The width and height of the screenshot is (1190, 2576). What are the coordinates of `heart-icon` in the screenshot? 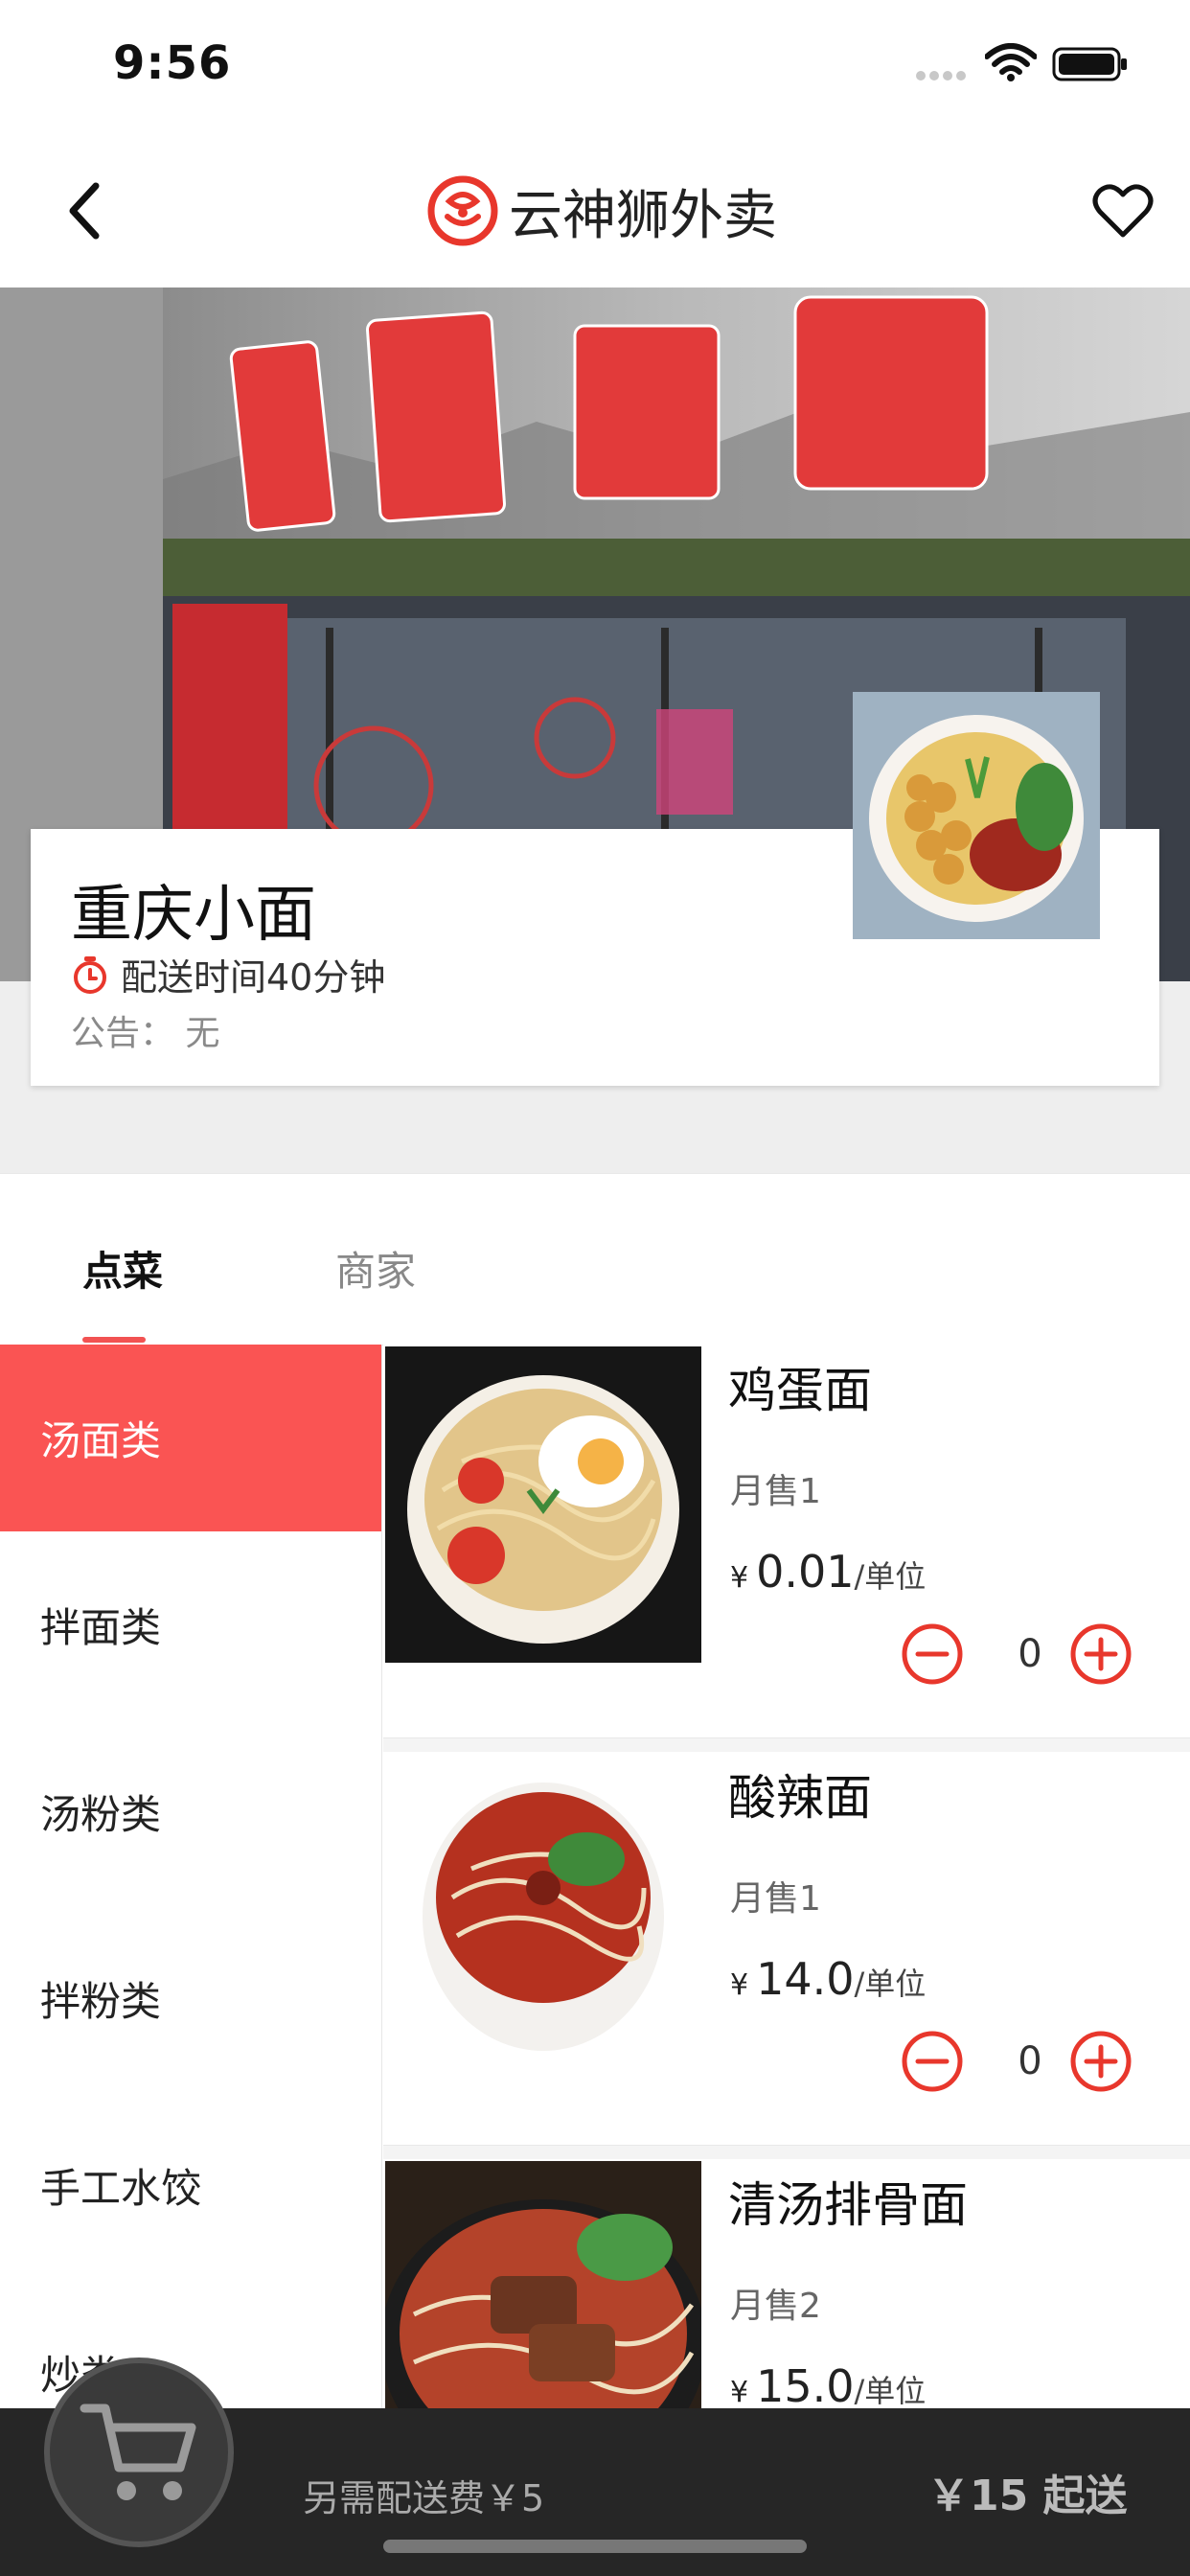 It's located at (1123, 211).